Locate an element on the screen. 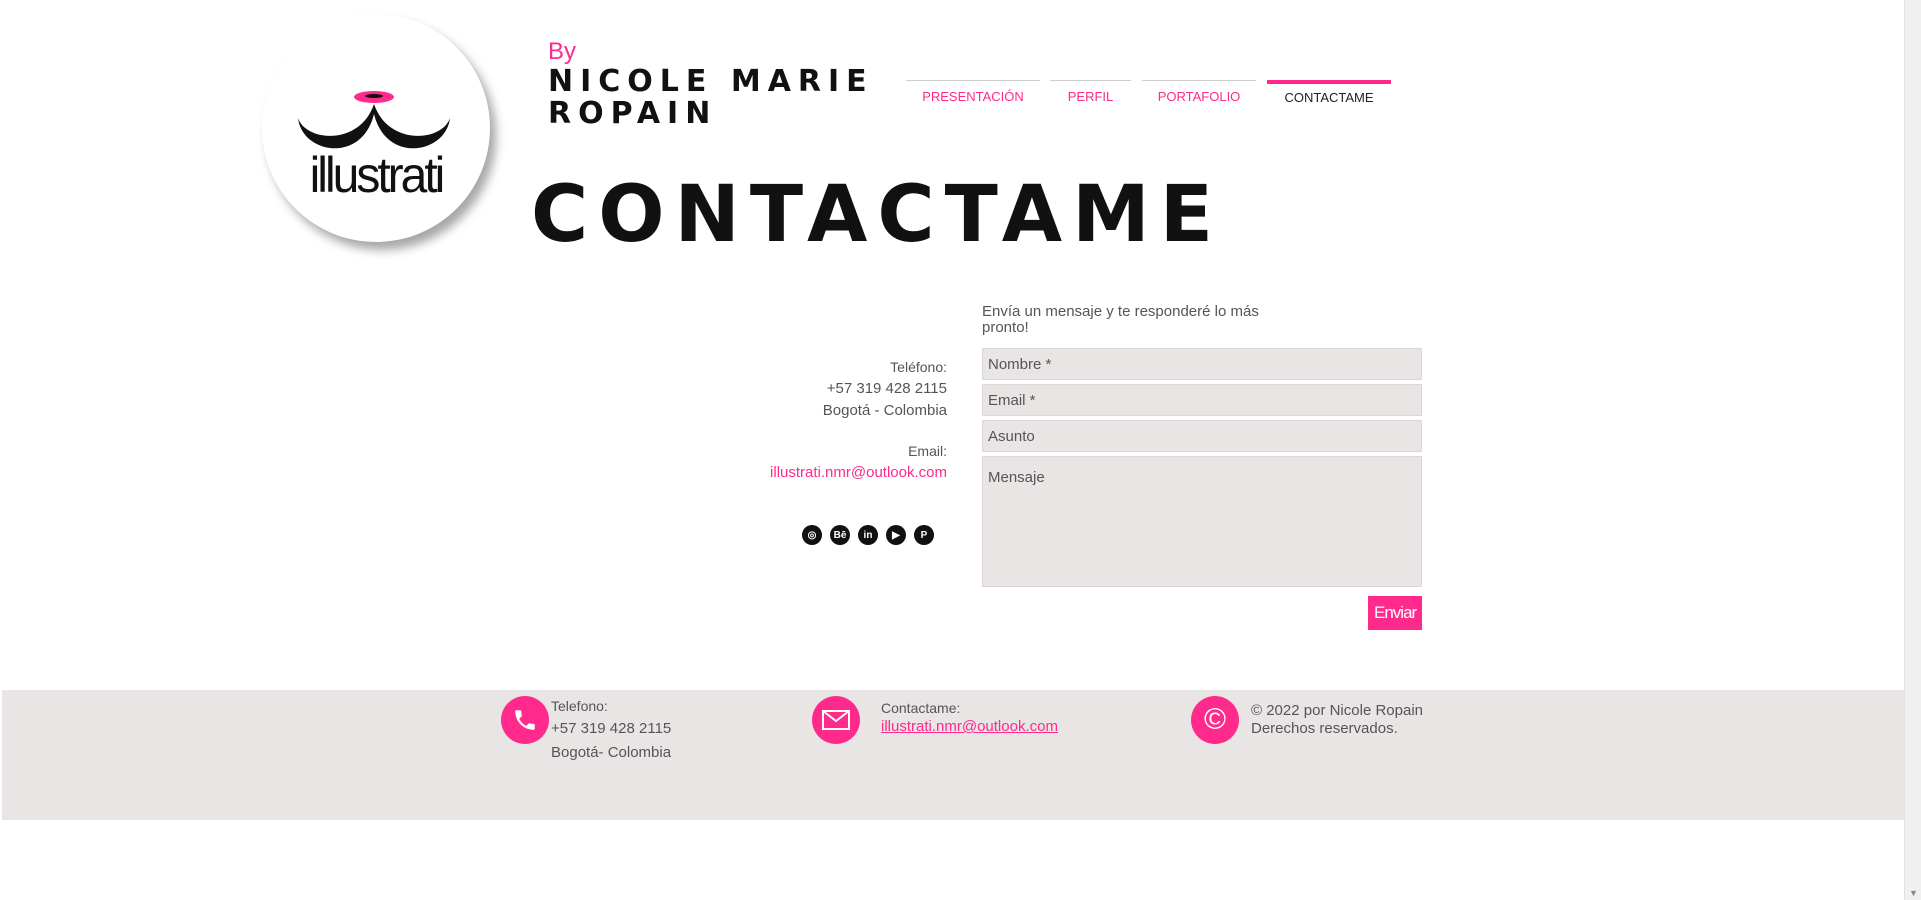 The width and height of the screenshot is (1921, 900). envelope-icon is located at coordinates (836, 720).